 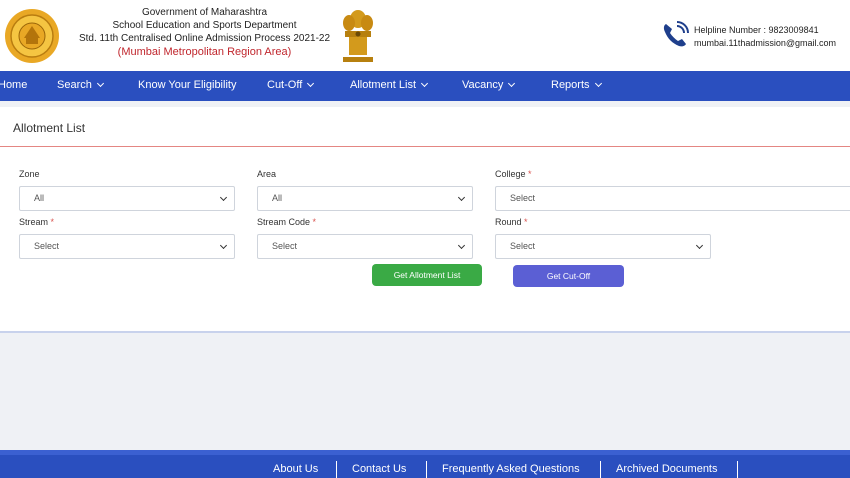 I want to click on nav-cutoff-label: Cut-Off, so click(x=285, y=85).